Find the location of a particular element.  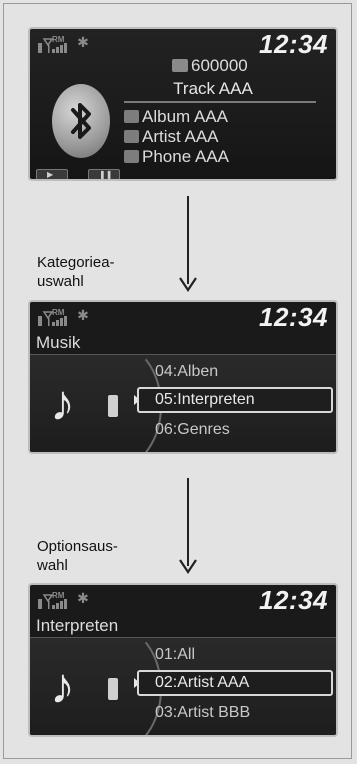

play-button: ▶ is located at coordinates (52, 174).